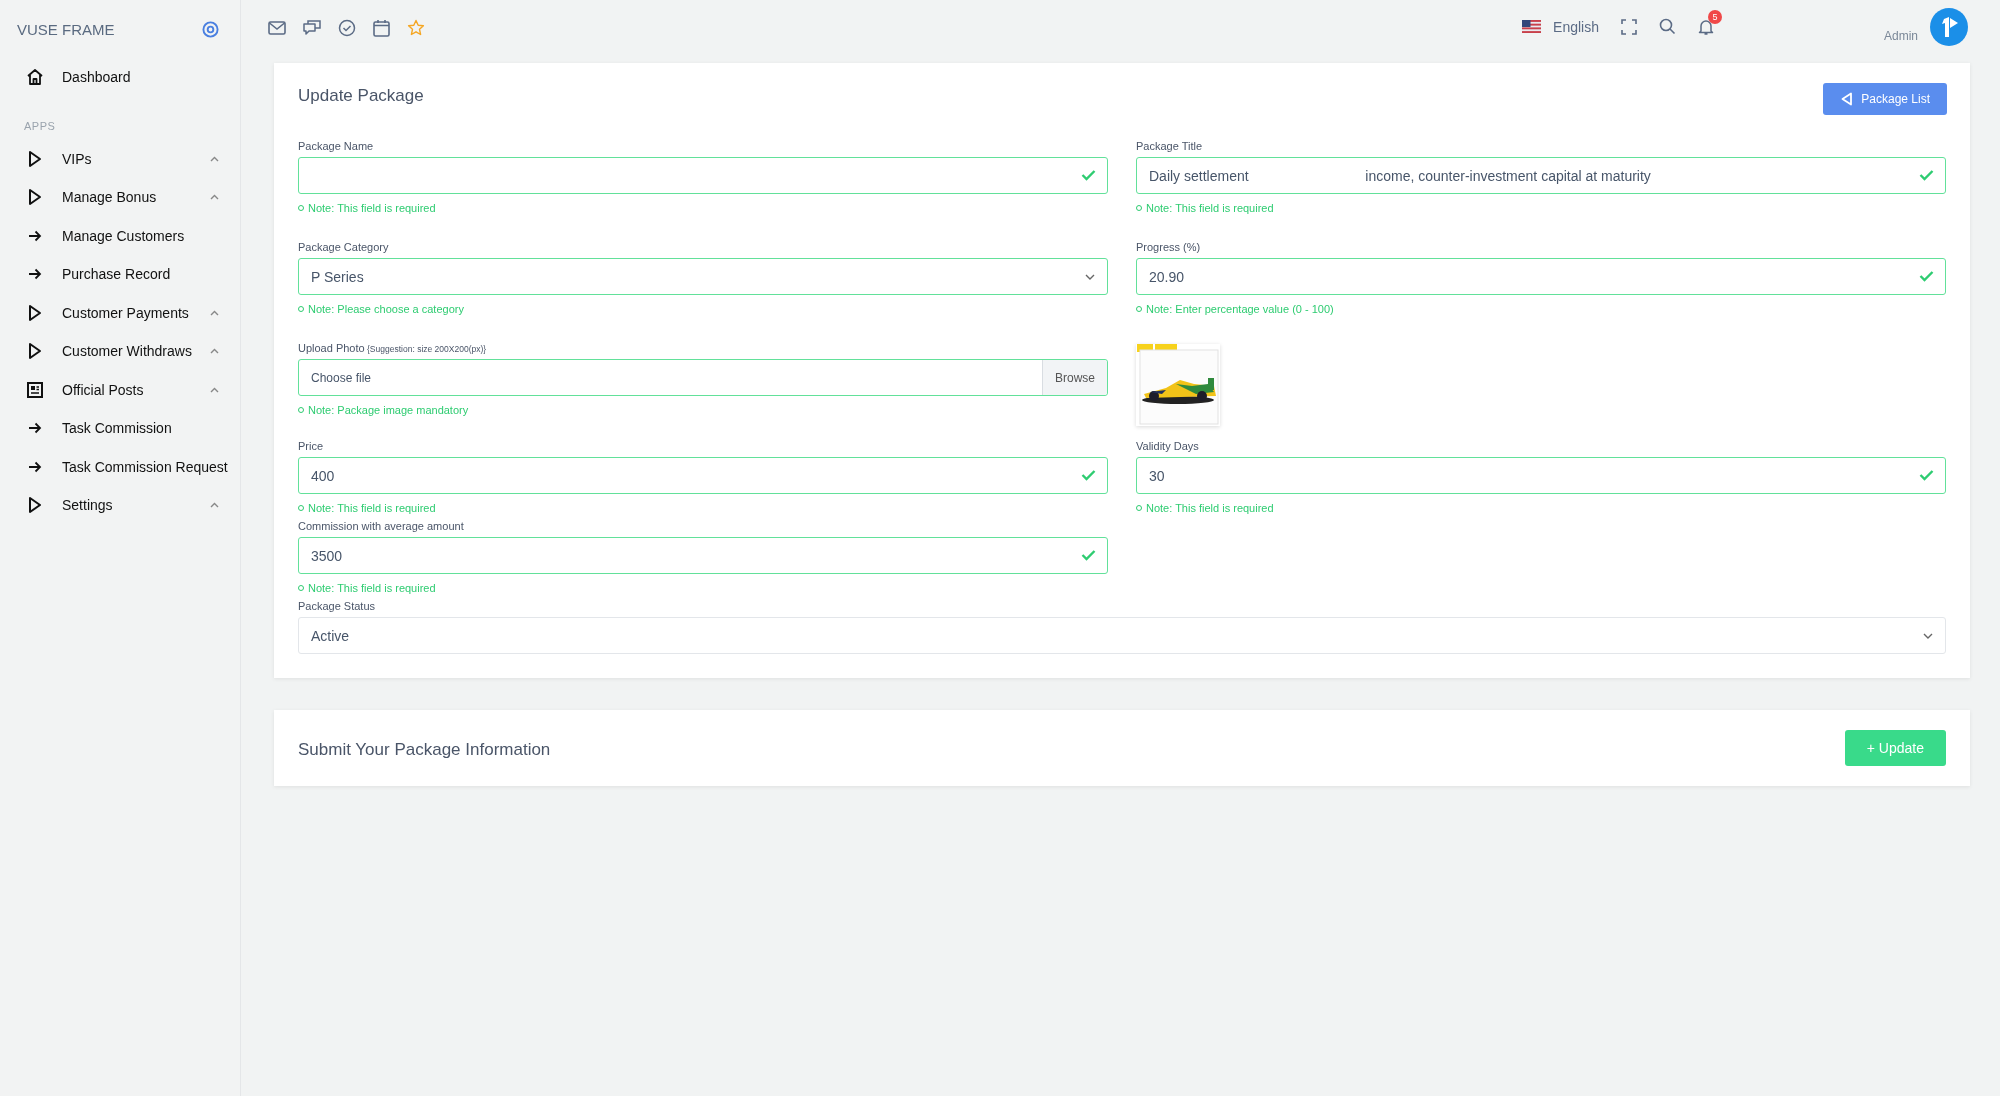 The width and height of the screenshot is (2000, 1096). I want to click on sidebar-item: Dashboard, so click(120, 77).